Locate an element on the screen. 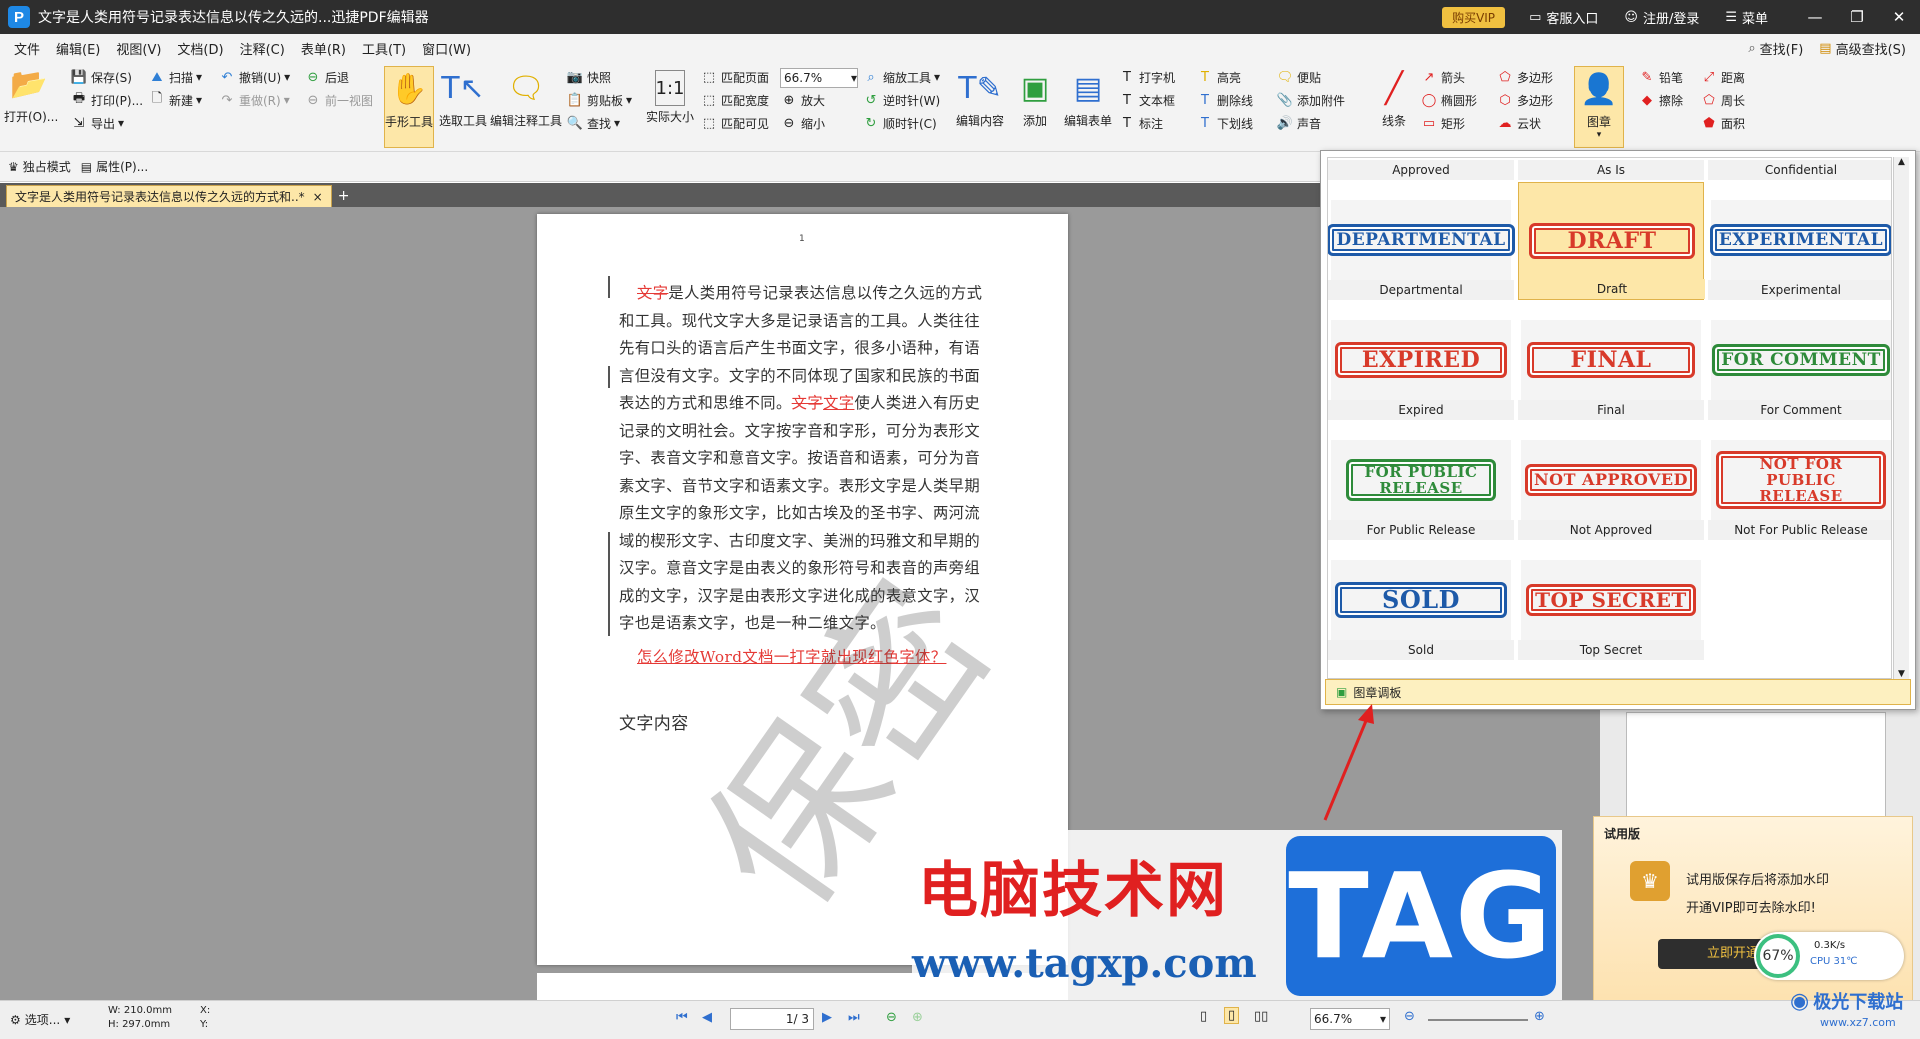  hand-tool-button: ✋ 手形工具 is located at coordinates (409, 107).